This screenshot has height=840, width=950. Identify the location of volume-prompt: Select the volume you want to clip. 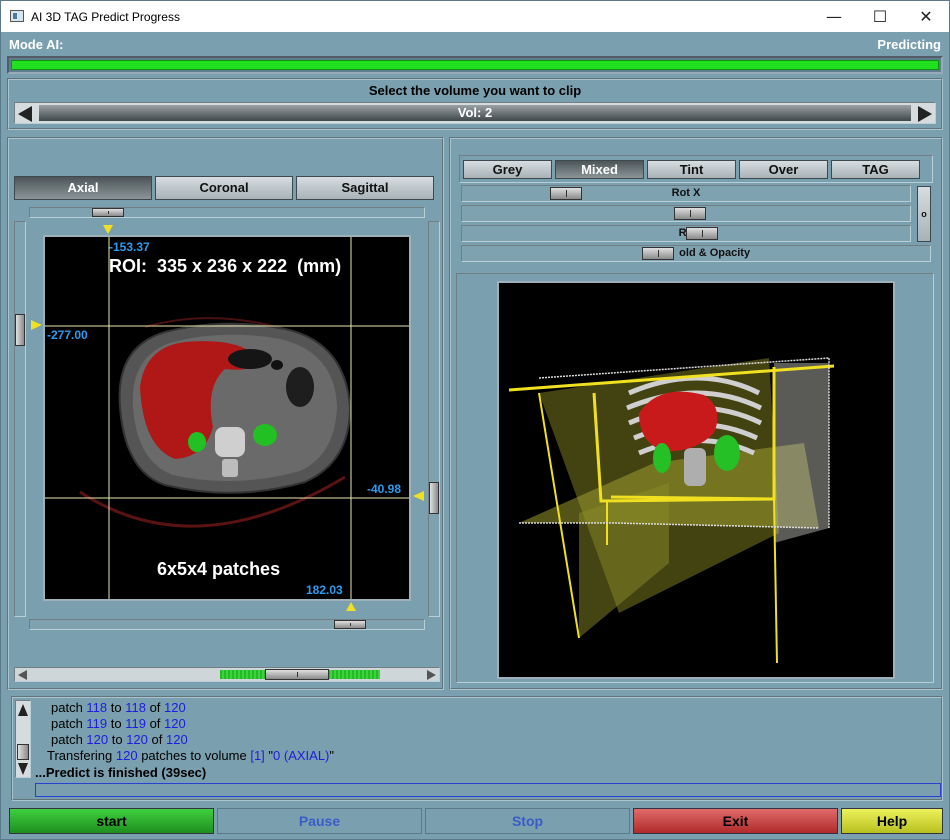
(475, 90).